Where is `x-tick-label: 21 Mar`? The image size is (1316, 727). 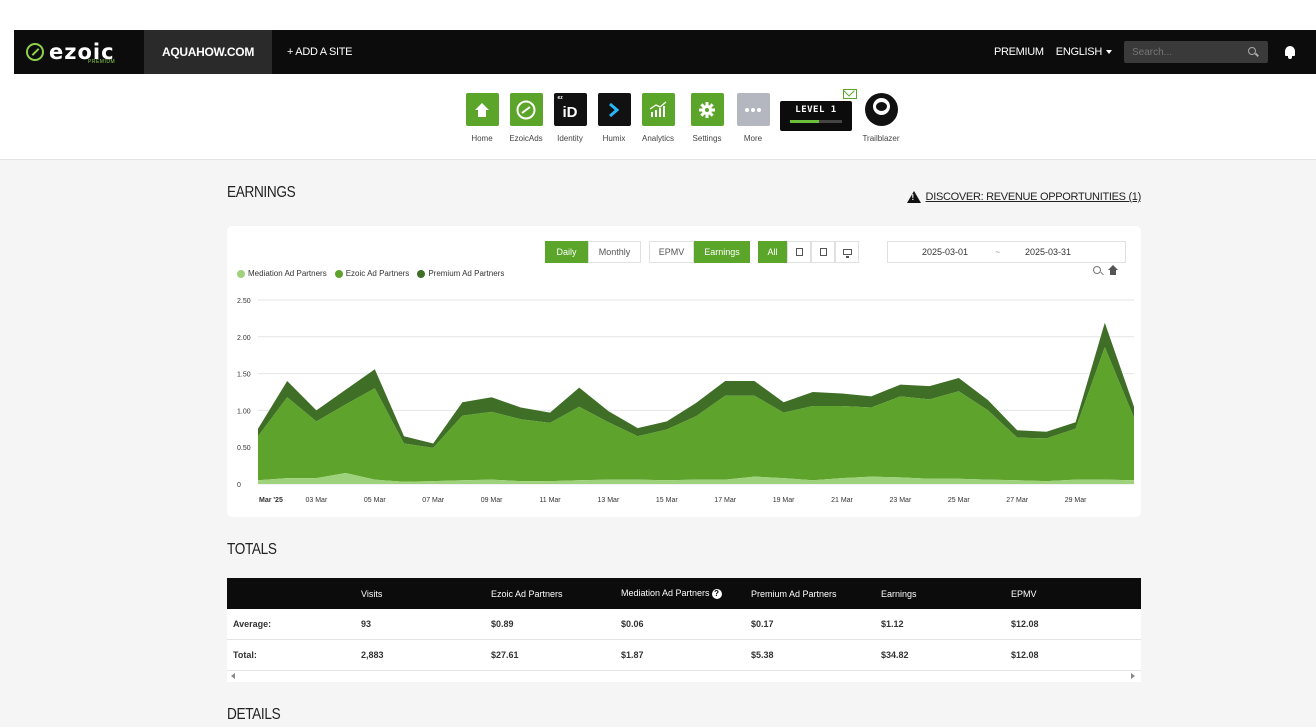
x-tick-label: 21 Mar is located at coordinates (842, 500).